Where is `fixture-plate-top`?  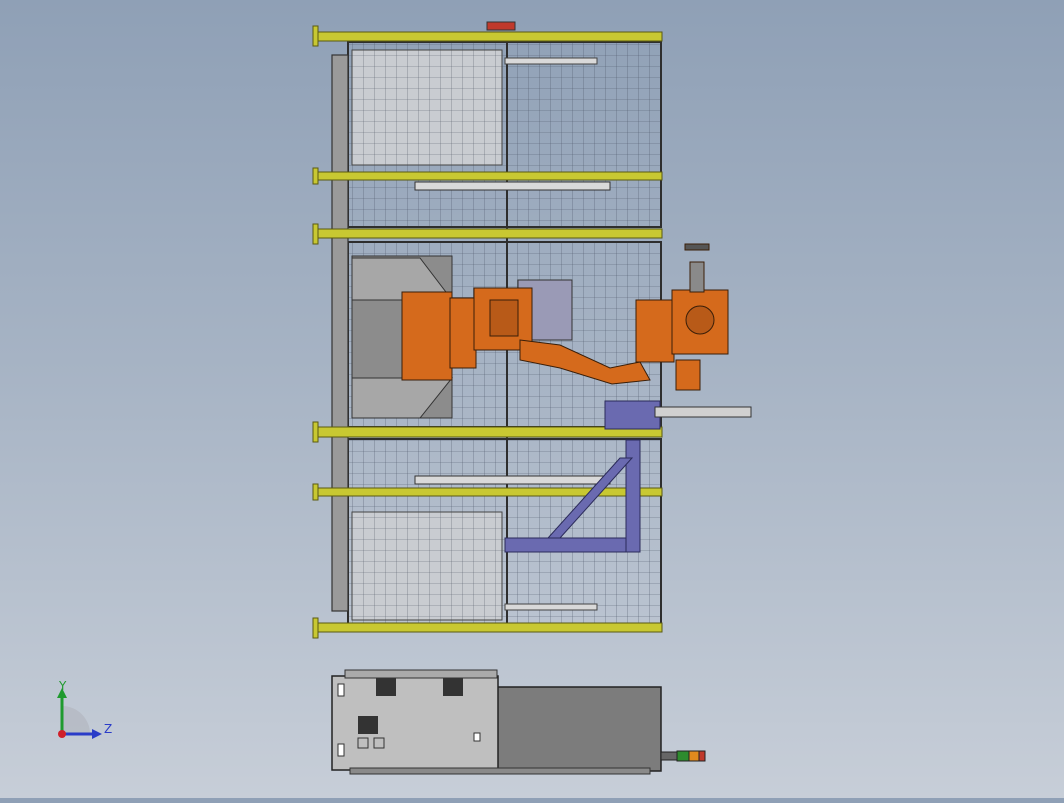
fixture-plate-top is located at coordinates (427, 107).